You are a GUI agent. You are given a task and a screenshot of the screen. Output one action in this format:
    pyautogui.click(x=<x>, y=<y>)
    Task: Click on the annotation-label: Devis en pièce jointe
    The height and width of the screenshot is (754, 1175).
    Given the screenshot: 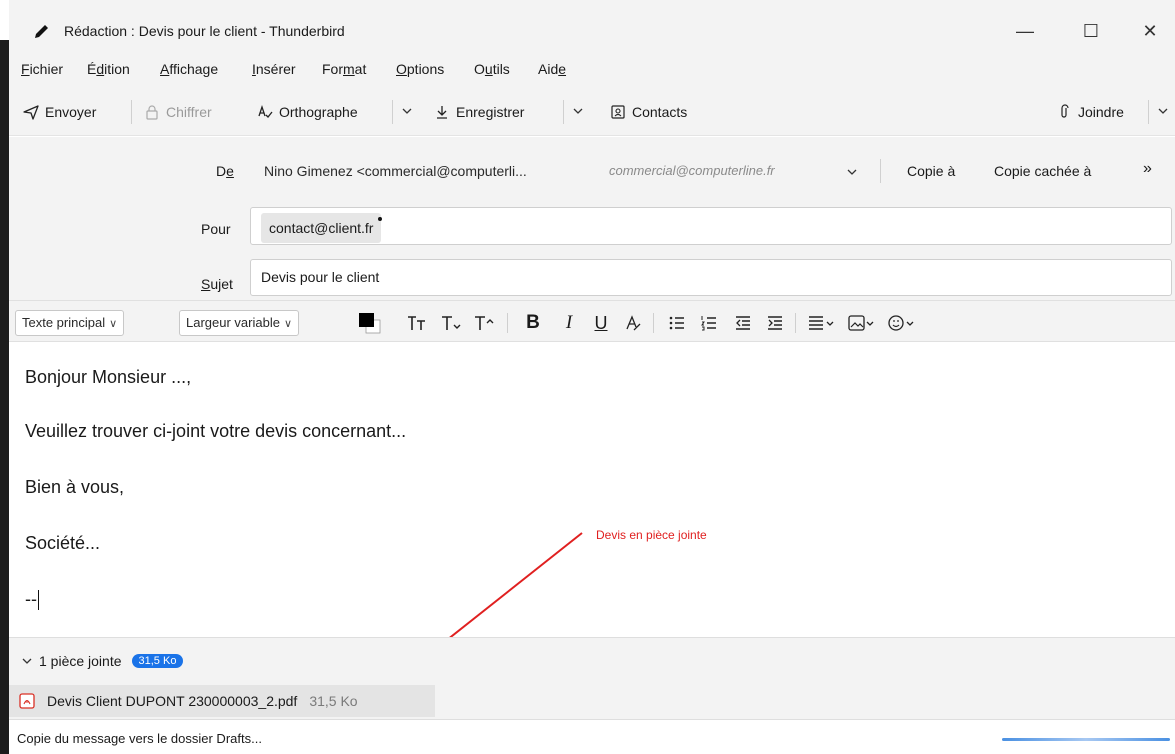 What is the action you would take?
    pyautogui.click(x=651, y=535)
    